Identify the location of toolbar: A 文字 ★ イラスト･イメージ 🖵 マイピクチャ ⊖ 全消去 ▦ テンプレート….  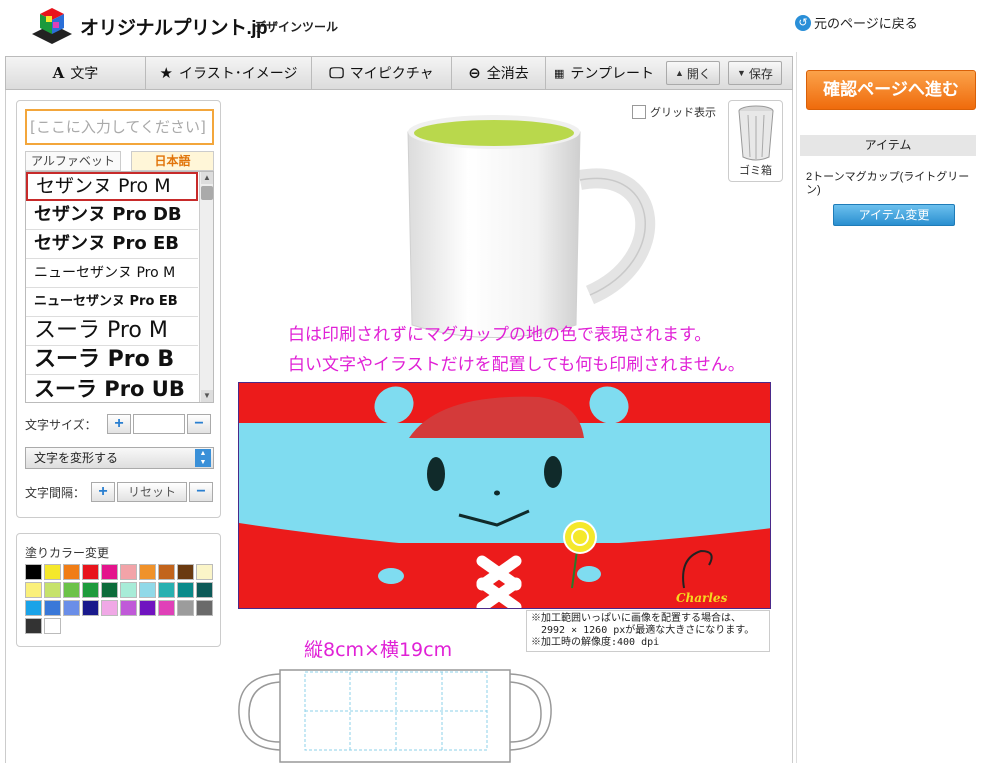
(399, 73).